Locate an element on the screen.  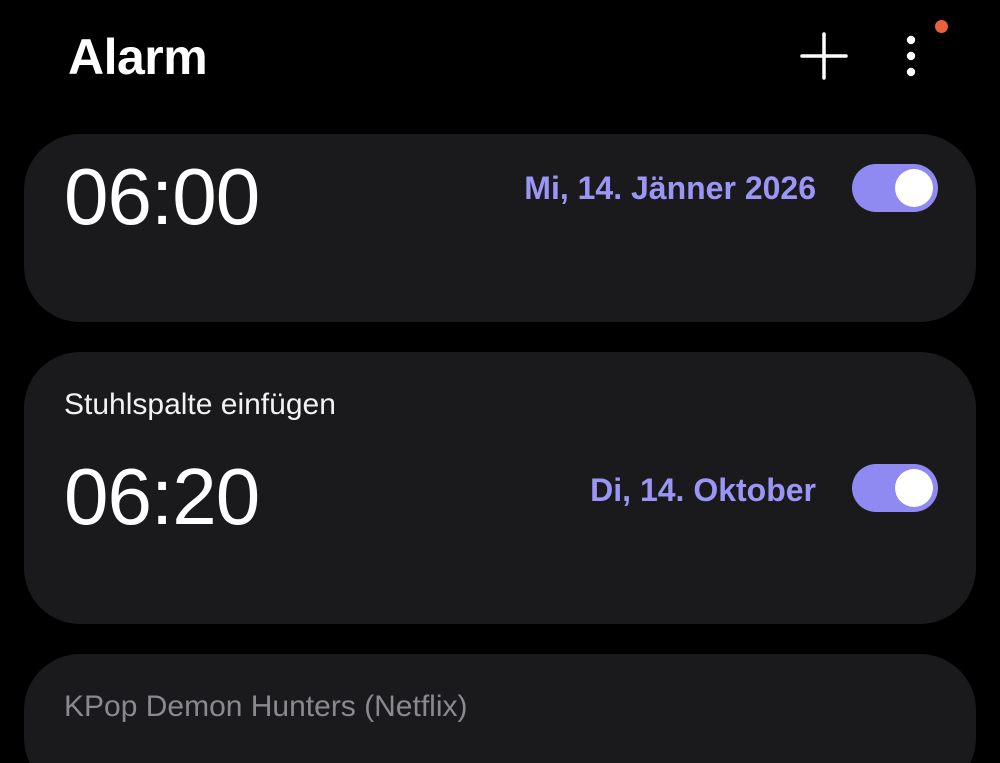
page-title: Alarm is located at coordinates (138, 57).